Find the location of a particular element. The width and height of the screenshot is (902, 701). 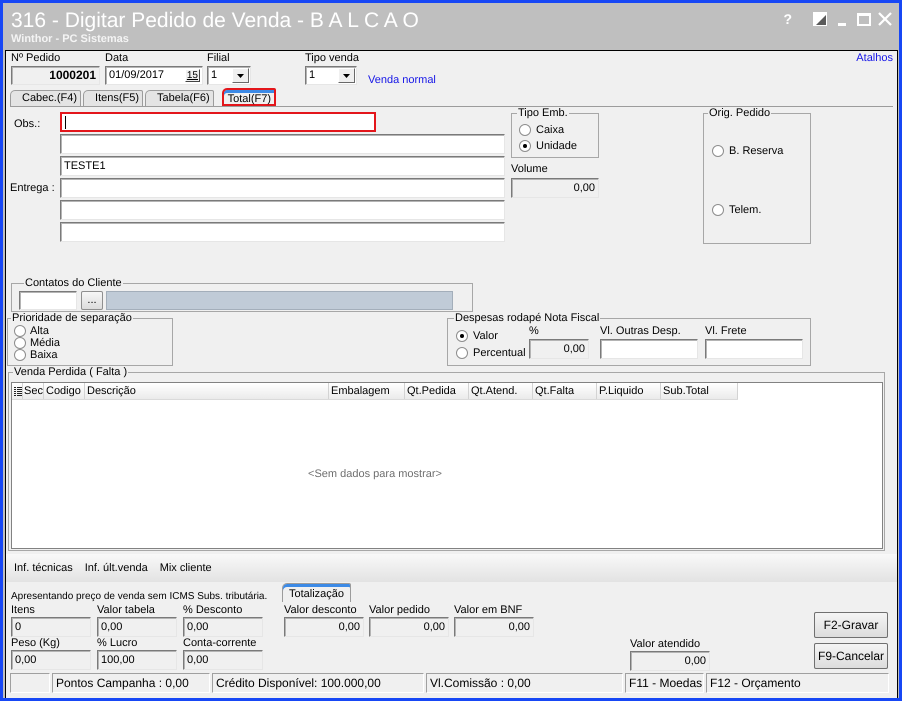

field-label: Tipo venda is located at coordinates (331, 58).